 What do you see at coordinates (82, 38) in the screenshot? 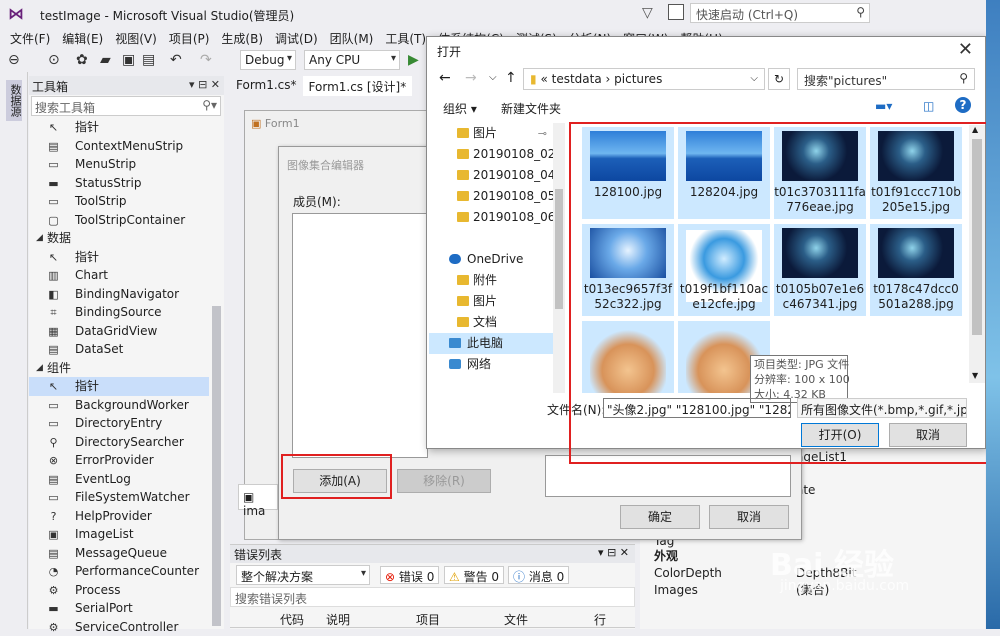
I see `menu-item: 编辑(E)` at bounding box center [82, 38].